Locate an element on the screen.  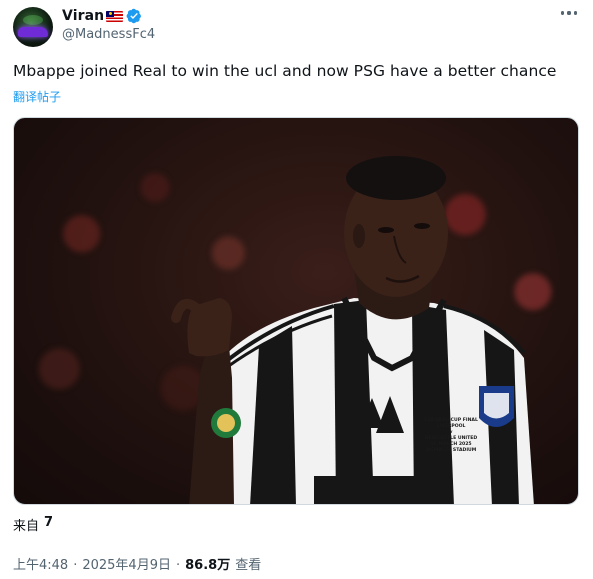
tweet-date: 2025年4月9日 is located at coordinates (126, 563).